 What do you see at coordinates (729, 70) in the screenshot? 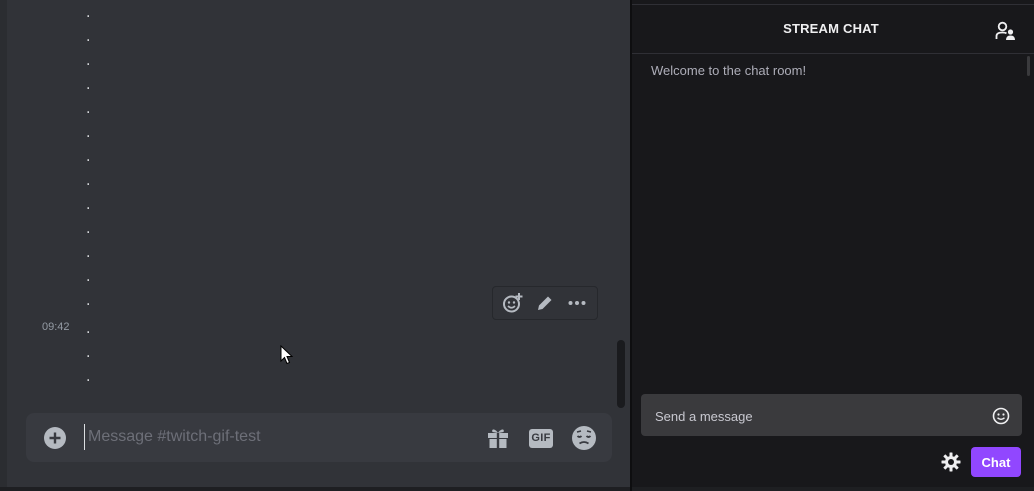
I see `welcome-message: Welcome to the chat room!` at bounding box center [729, 70].